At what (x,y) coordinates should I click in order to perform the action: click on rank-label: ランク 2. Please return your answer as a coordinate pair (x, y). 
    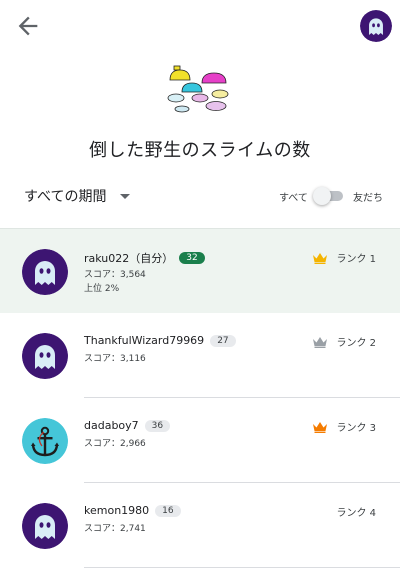
    Looking at the image, I should click on (356, 343).